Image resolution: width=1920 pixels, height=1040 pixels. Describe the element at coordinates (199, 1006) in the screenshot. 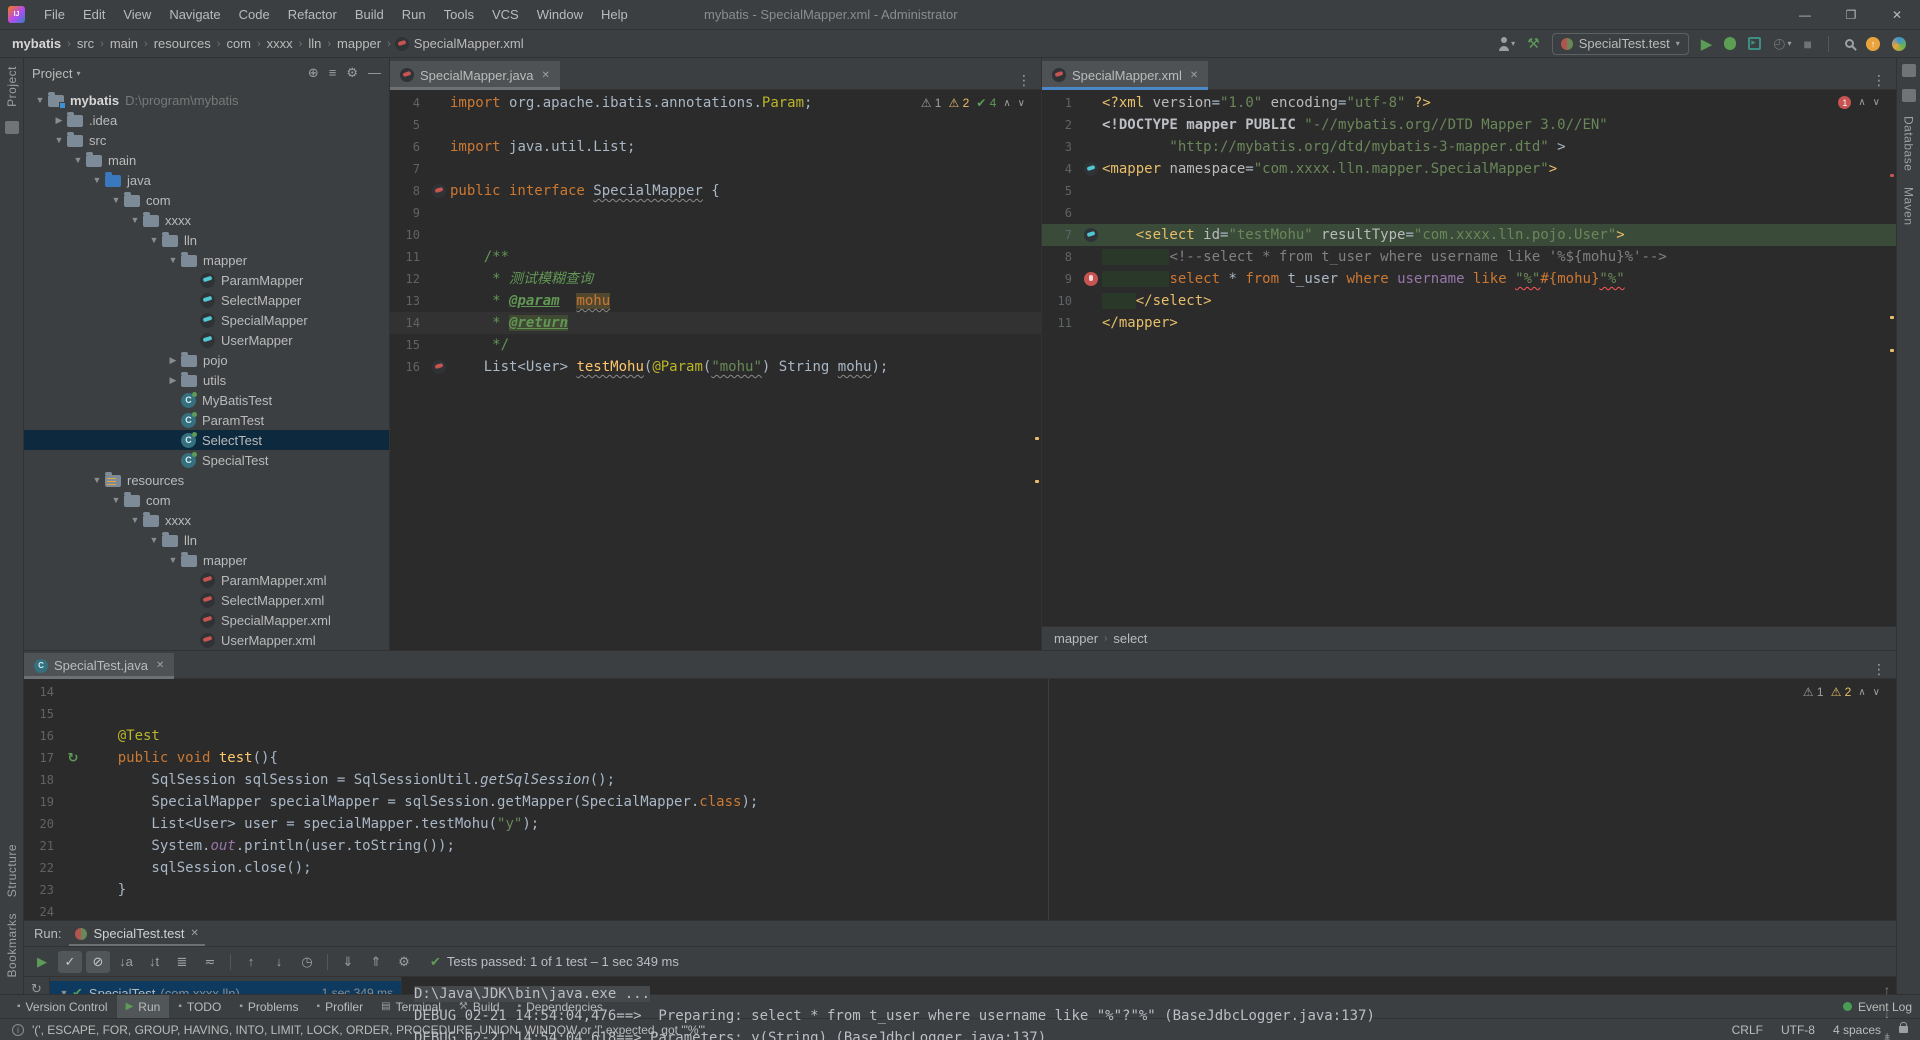

I see `toolwindow-button-todo: ▪ TODO` at that location.